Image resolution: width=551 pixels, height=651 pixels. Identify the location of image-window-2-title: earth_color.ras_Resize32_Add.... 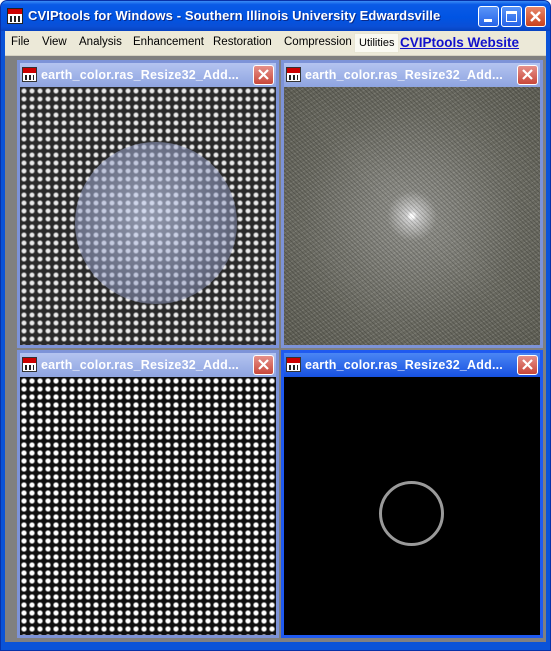
(404, 75).